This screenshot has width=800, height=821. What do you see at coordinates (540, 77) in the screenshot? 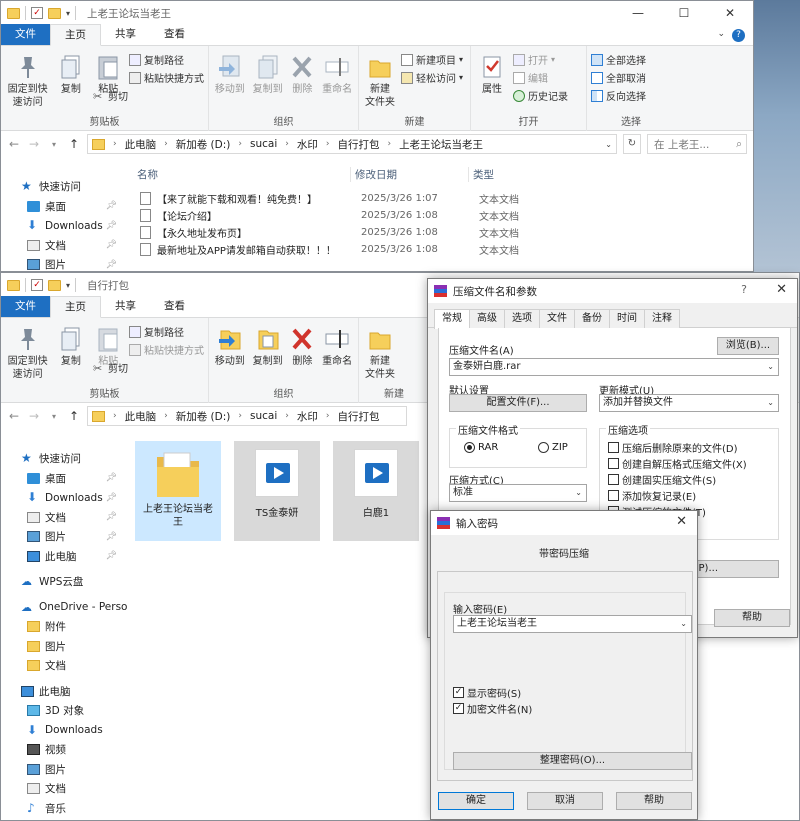
I see `edit-button: 编辑` at bounding box center [540, 77].